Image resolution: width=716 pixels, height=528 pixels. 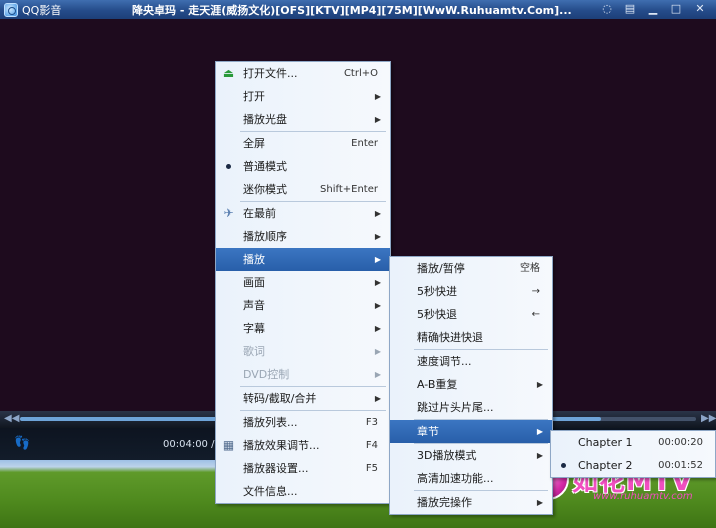 What do you see at coordinates (265, 166) in the screenshot?
I see `menu-item-label: 普通模式` at bounding box center [265, 166].